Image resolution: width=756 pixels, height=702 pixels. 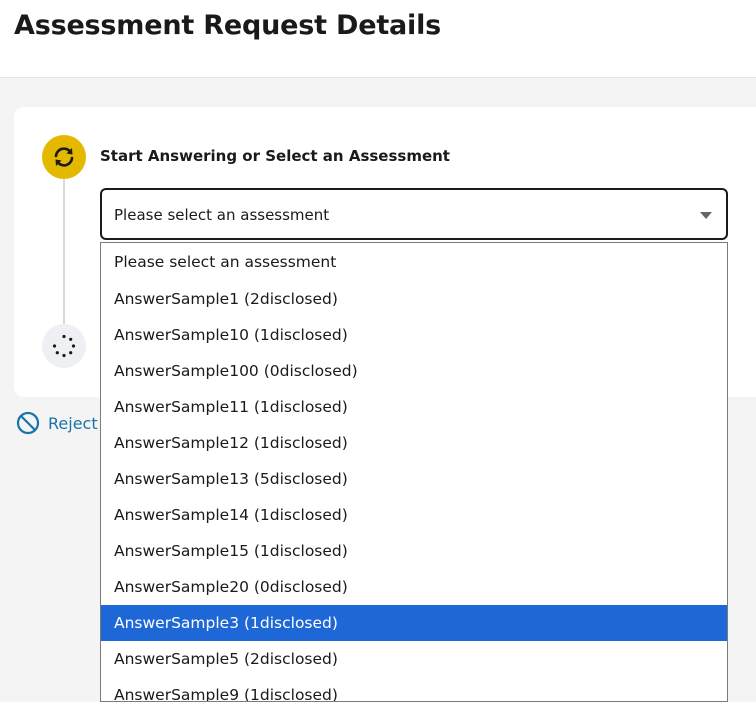 I want to click on page-header: Assessment Request Details, so click(x=378, y=39).